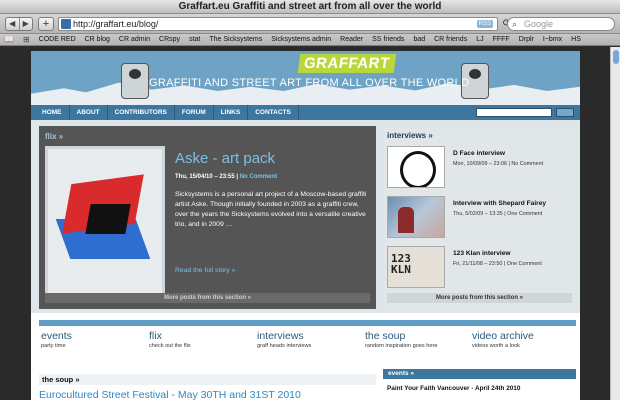  Describe the element at coordinates (207, 379) in the screenshot. I see `soup-section-title: the soup »` at that location.